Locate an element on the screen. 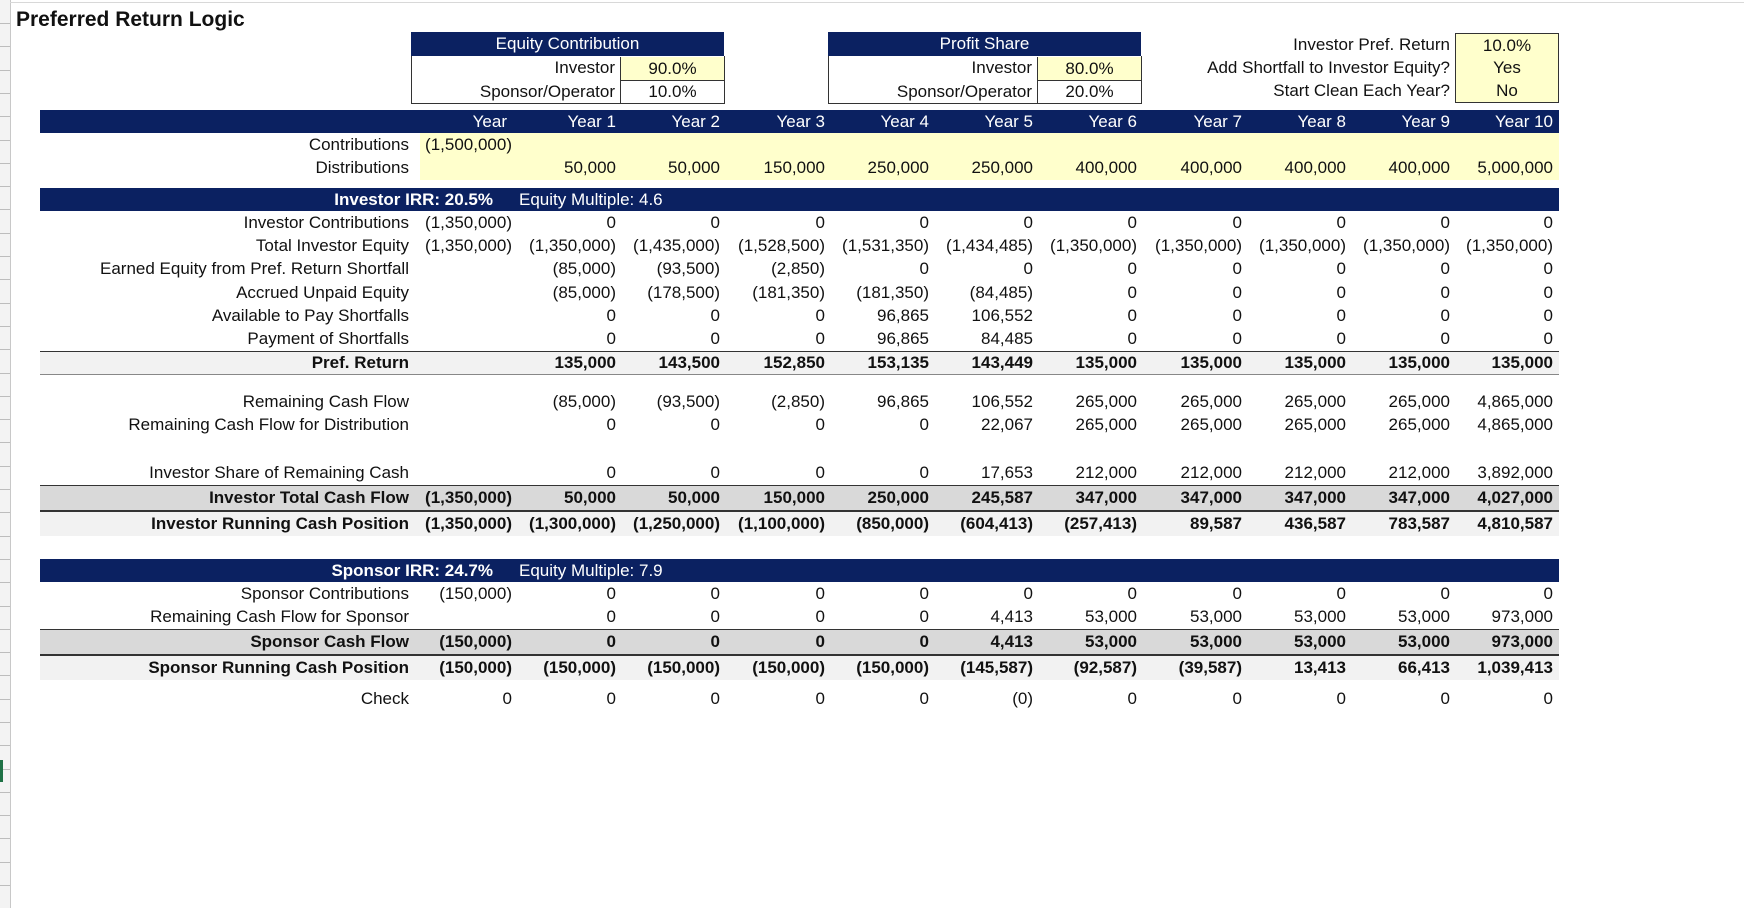 The height and width of the screenshot is (908, 1744). year-header-6: Year 6 is located at coordinates (1112, 121).